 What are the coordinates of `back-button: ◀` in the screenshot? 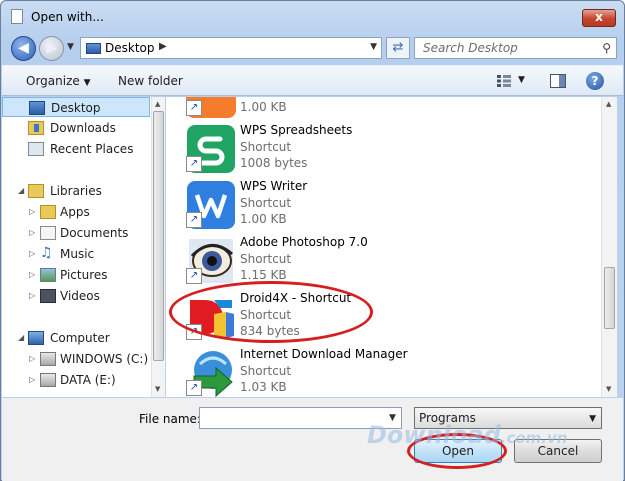 It's located at (23, 48).